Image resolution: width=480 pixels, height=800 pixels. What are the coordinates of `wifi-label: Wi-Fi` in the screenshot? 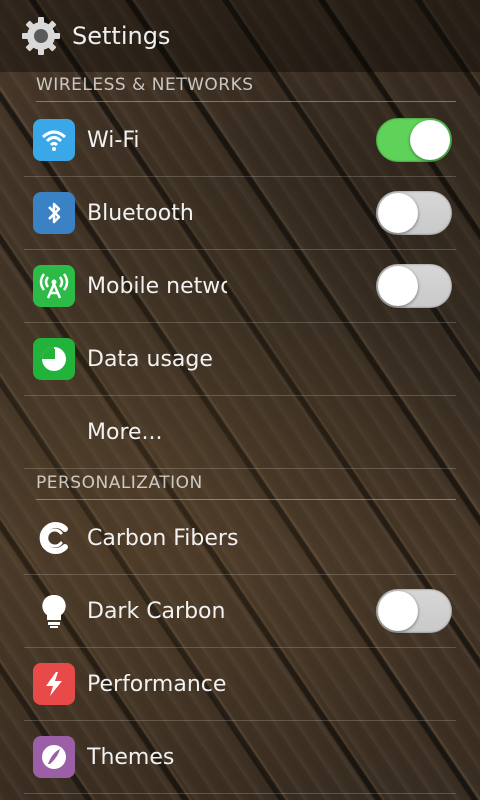 It's located at (113, 140).